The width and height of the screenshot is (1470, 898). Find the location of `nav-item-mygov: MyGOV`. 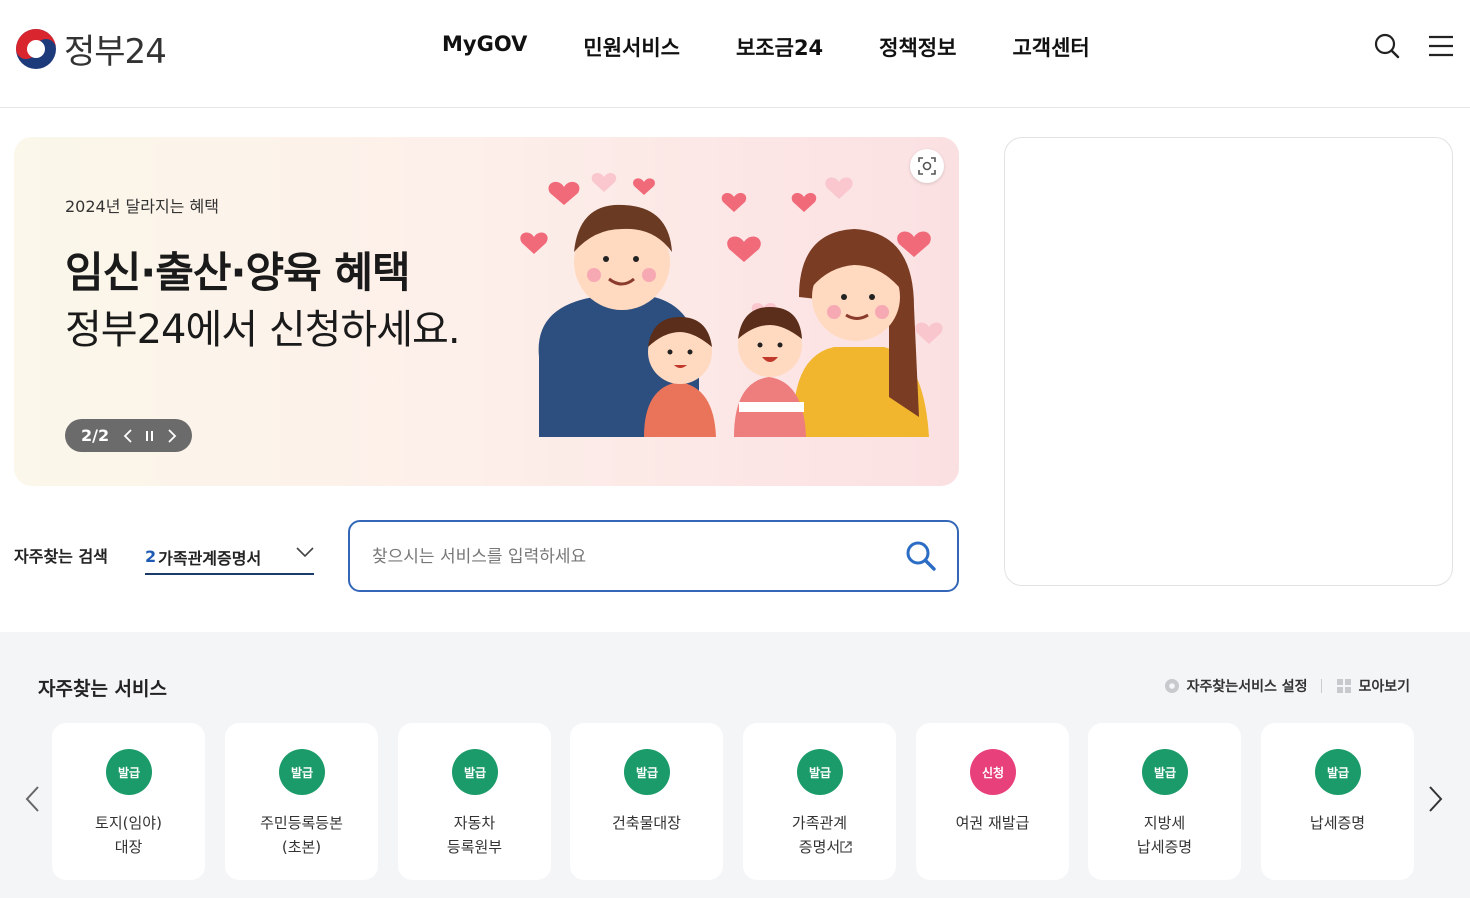

nav-item-mygov: MyGOV is located at coordinates (484, 47).